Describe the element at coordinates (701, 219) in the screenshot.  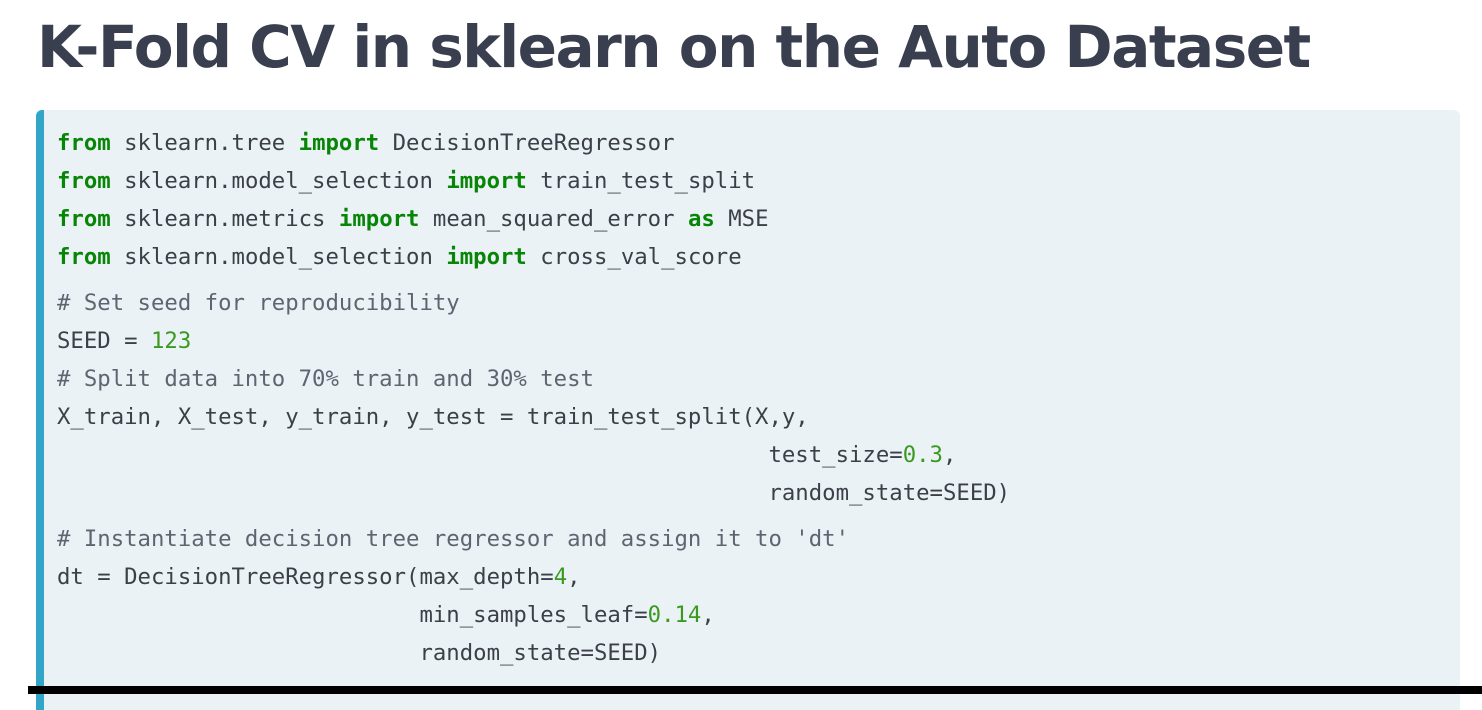
I see `keyword: as` at that location.